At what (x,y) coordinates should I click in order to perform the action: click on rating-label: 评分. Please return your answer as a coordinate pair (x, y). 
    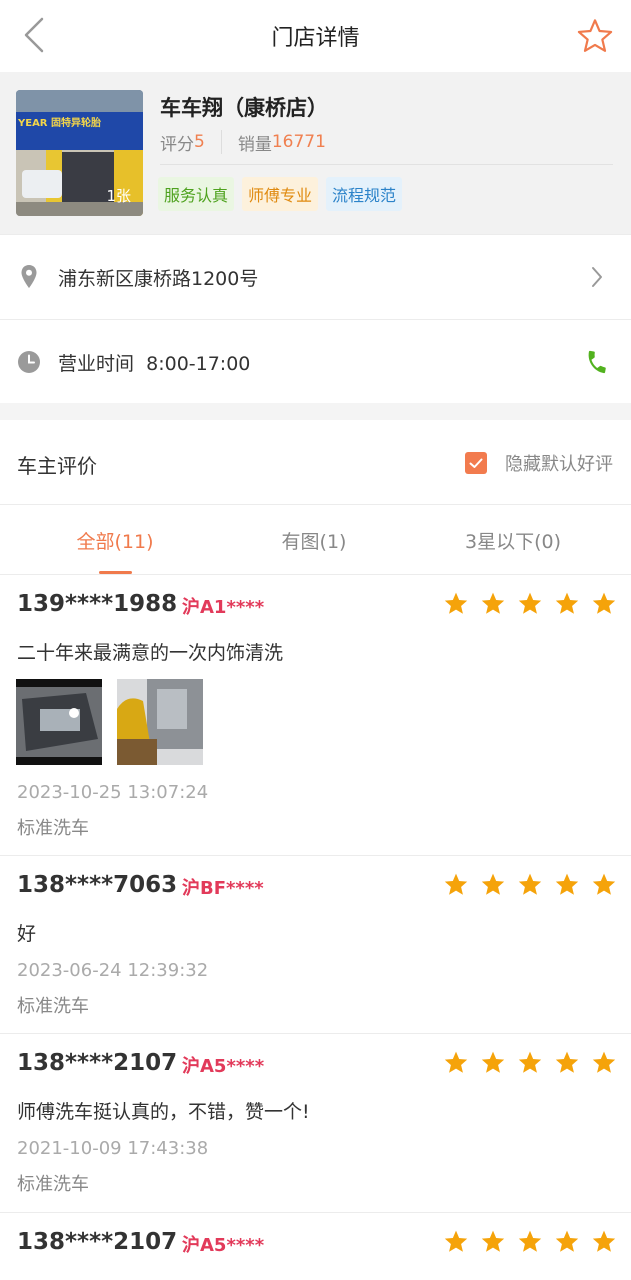
    Looking at the image, I should click on (177, 144).